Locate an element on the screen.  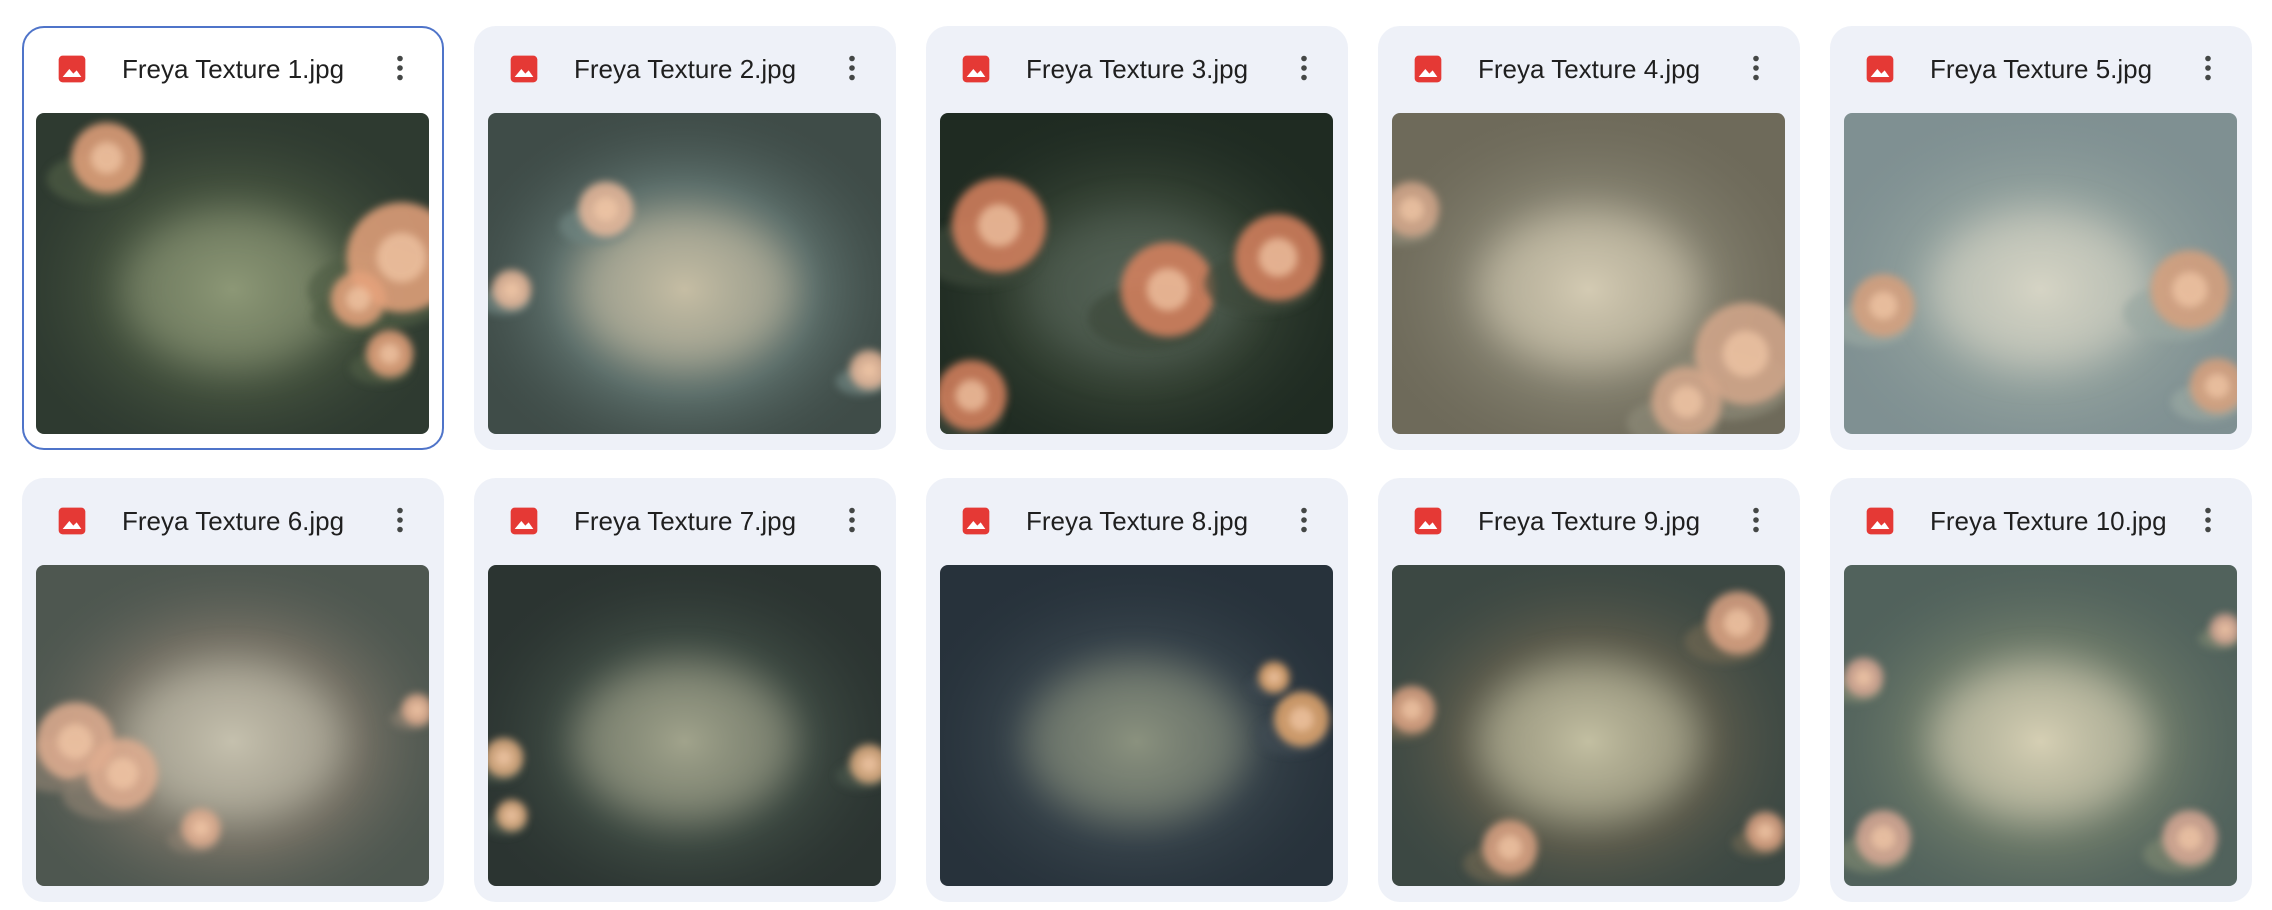
file-card-header: Freya Texture 2.jpg is located at coordinates (685, 69).